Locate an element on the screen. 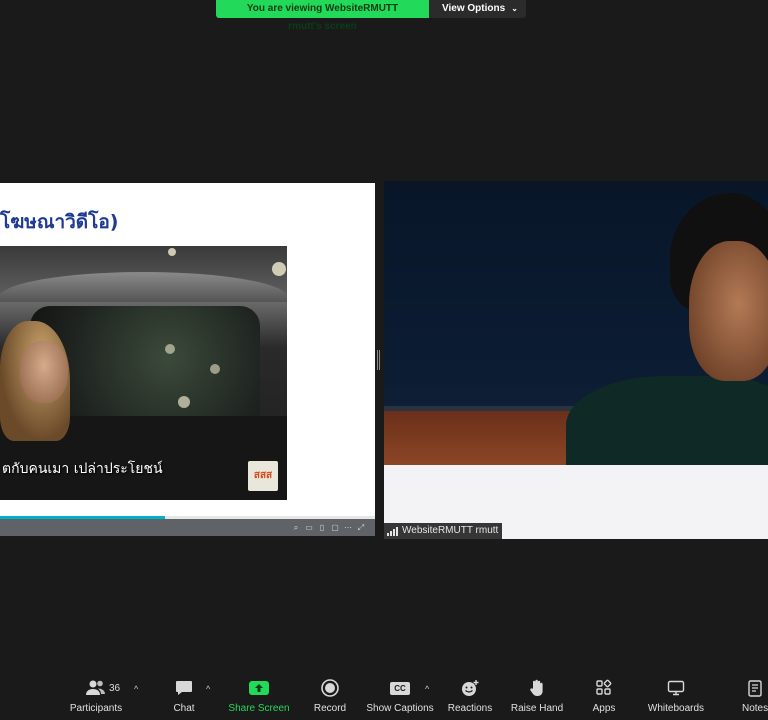  more-icon: ⋯ is located at coordinates (348, 527).